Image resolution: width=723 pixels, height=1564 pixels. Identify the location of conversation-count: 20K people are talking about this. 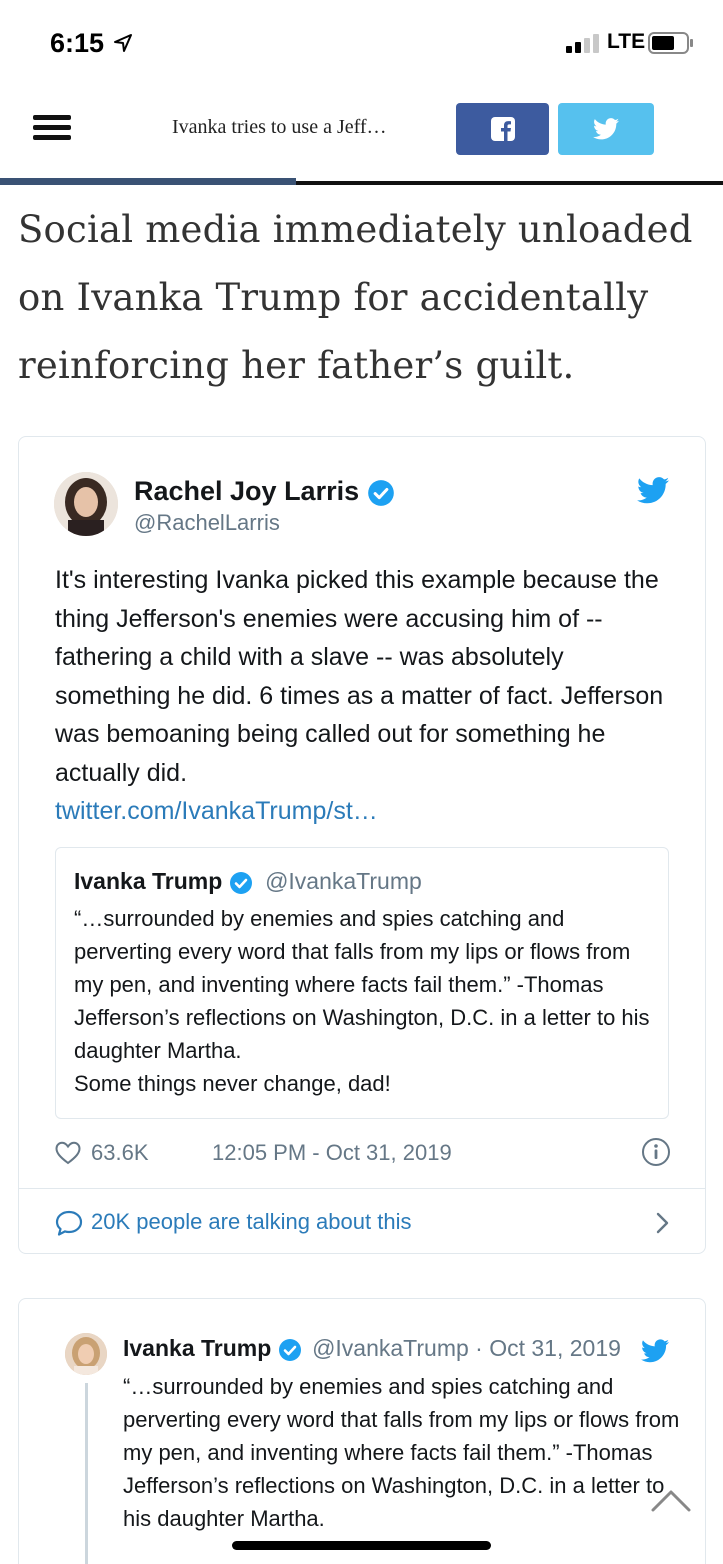
(251, 1221).